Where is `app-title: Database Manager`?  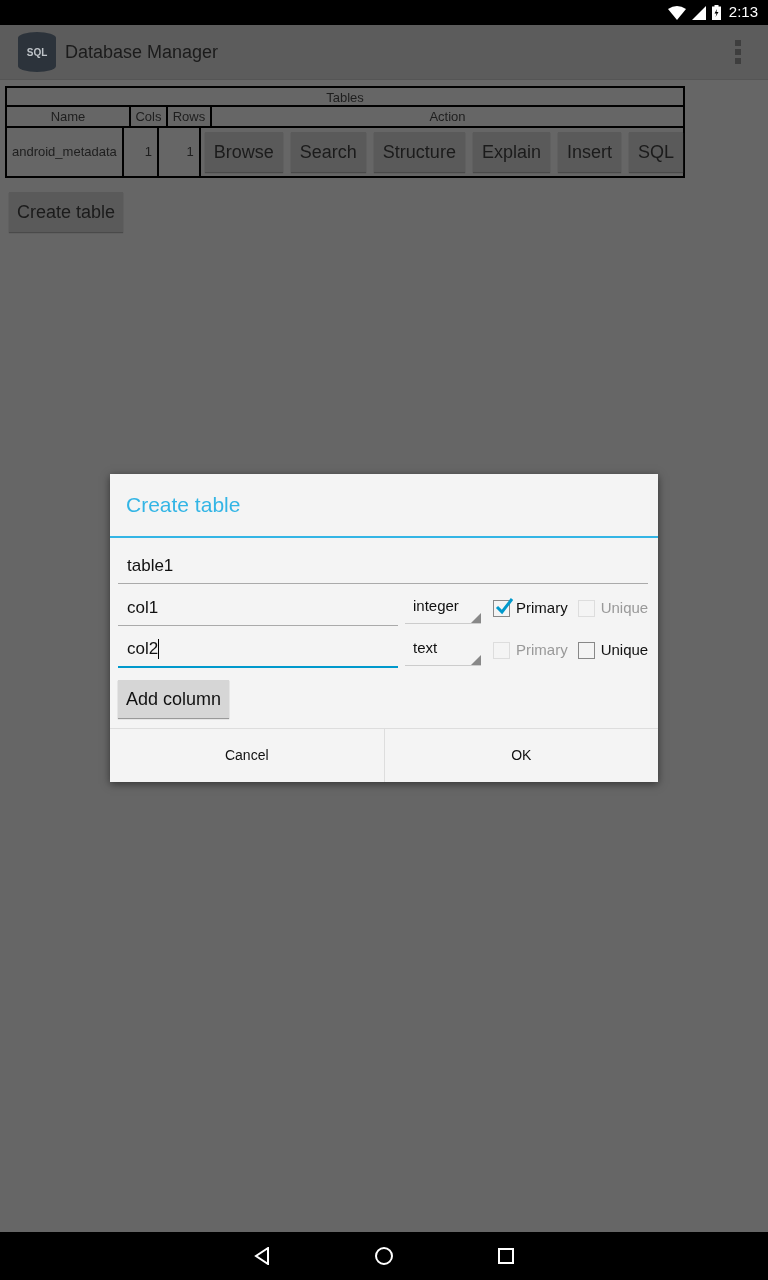 app-title: Database Manager is located at coordinates (142, 52).